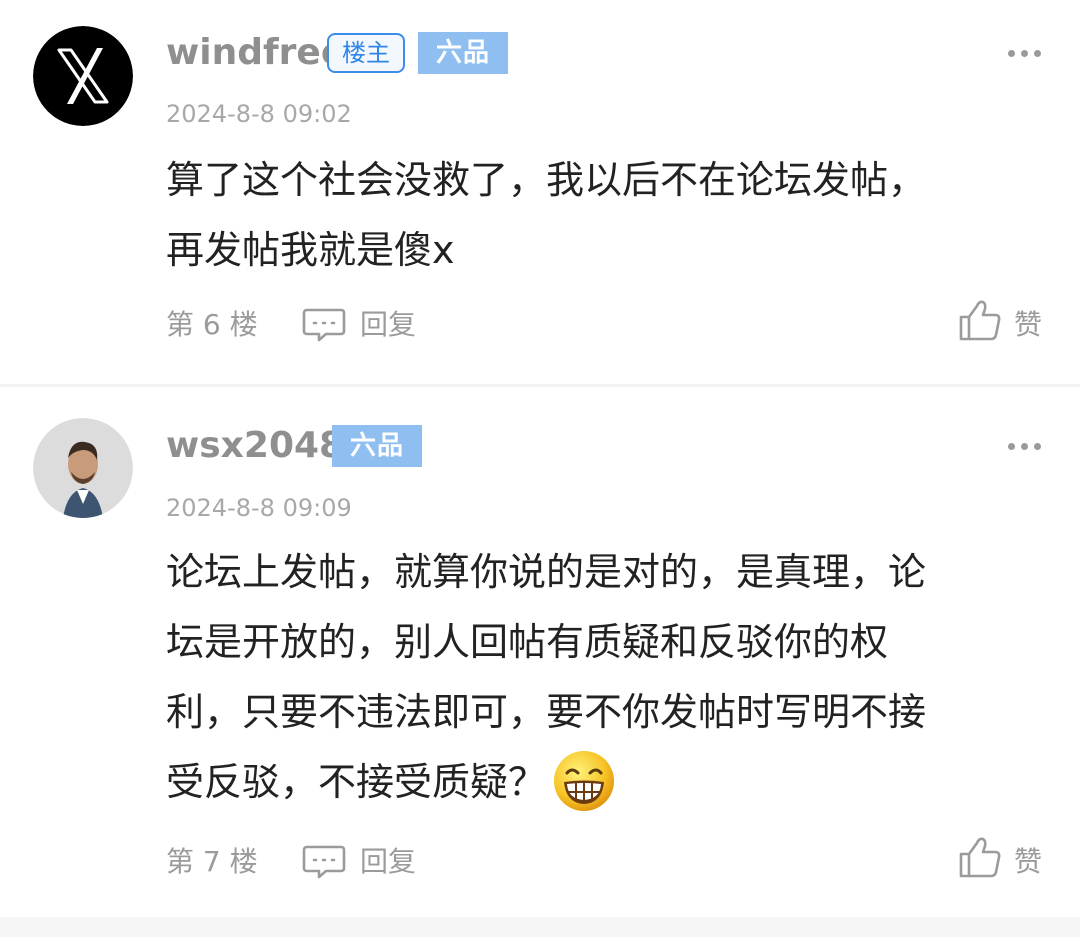 The height and width of the screenshot is (937, 1080). What do you see at coordinates (546, 712) in the screenshot?
I see `content-line: 利，只要不违法即可，要不你发帖时写明不接` at bounding box center [546, 712].